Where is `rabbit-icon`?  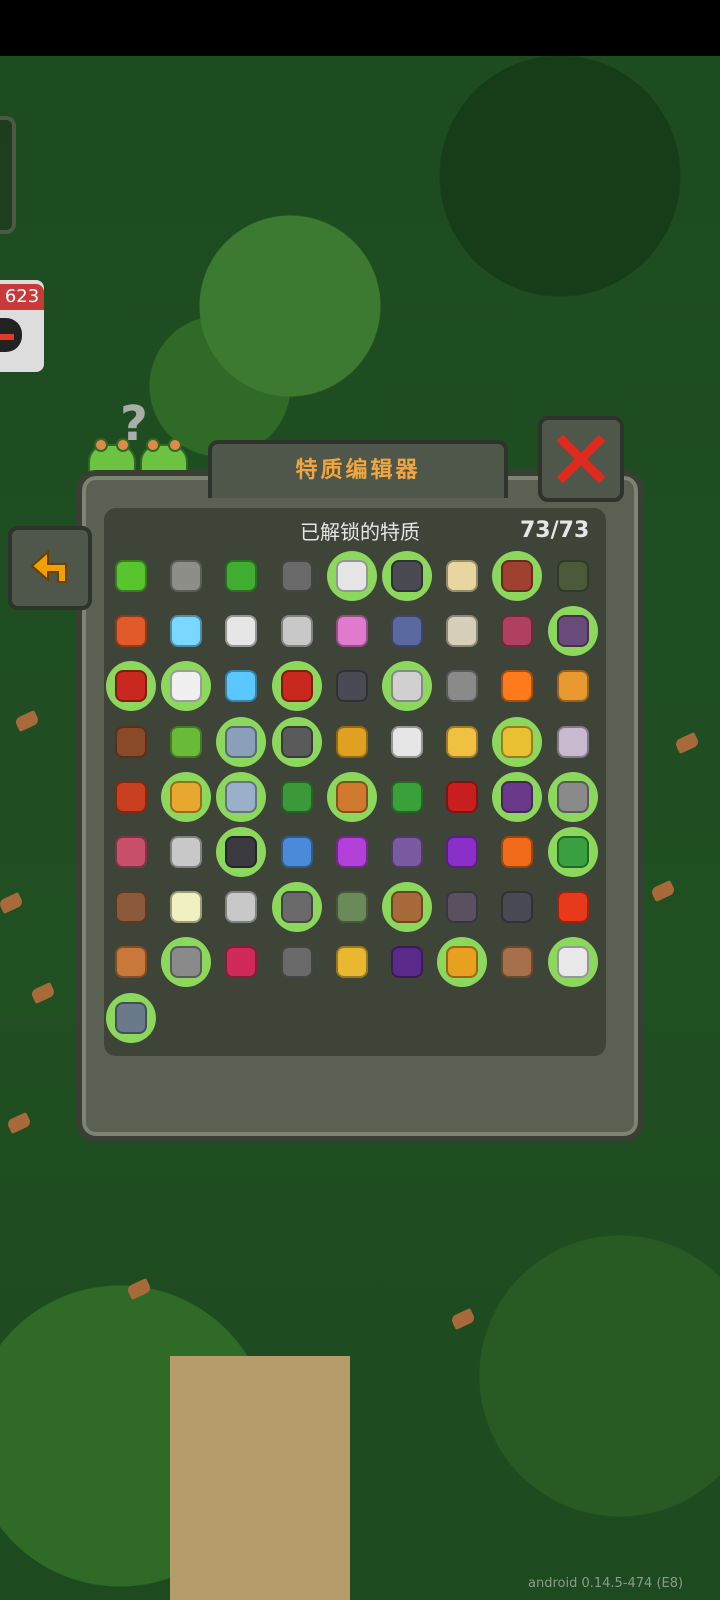 rabbit-icon is located at coordinates (407, 686).